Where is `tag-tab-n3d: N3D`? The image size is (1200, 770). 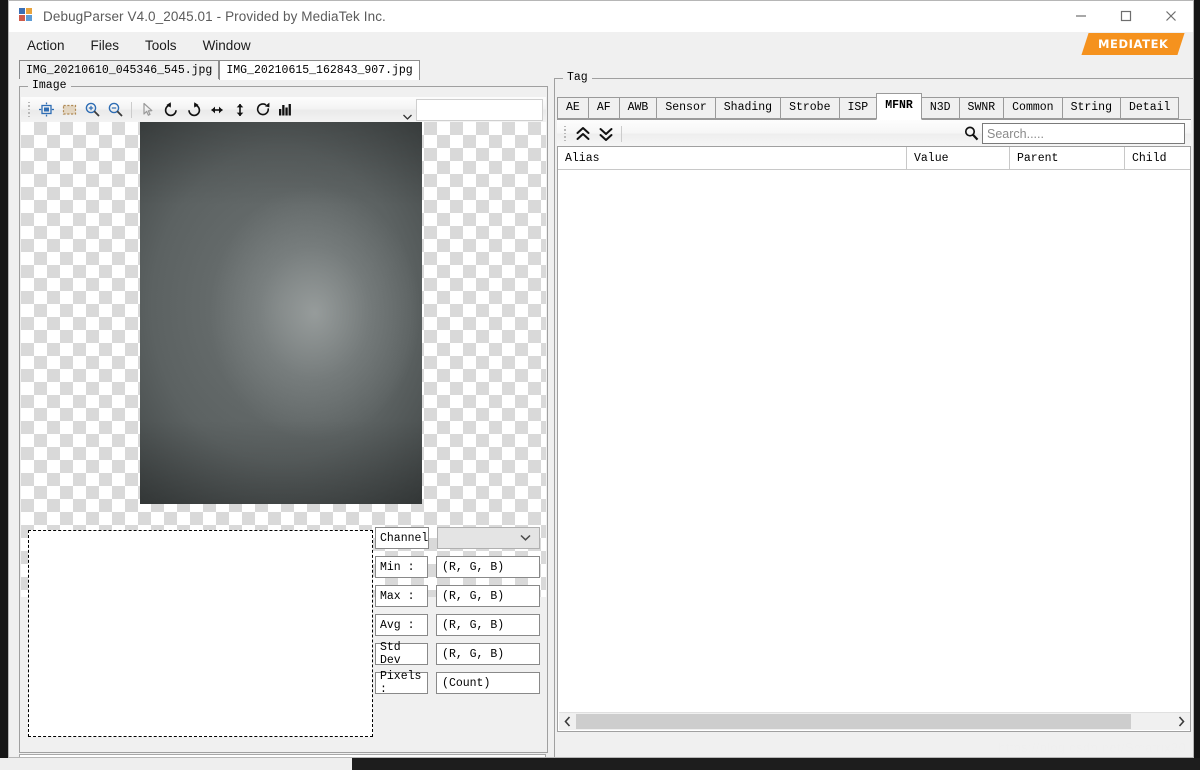
tag-tab-n3d: N3D is located at coordinates (940, 108).